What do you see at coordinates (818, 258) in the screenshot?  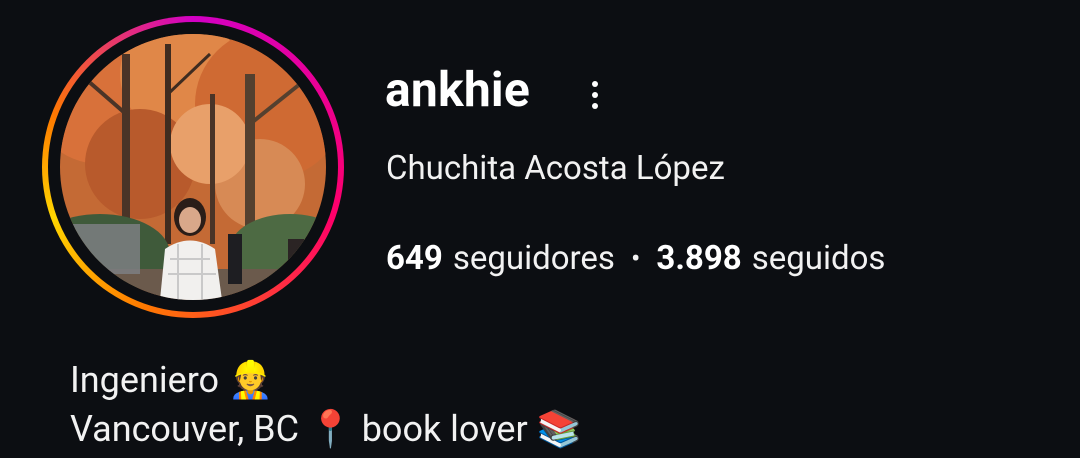 I see `following-label: seguidos` at bounding box center [818, 258].